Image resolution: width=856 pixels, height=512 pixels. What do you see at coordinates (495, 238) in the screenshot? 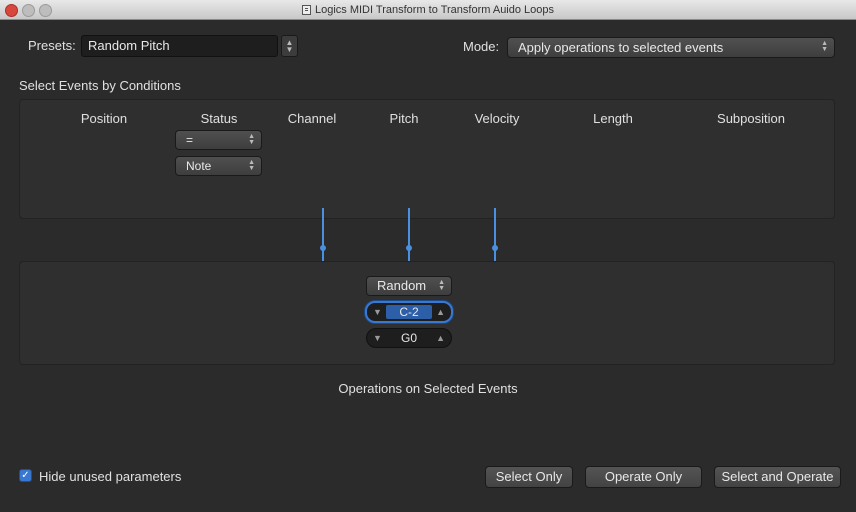
I see `connector-velocity` at bounding box center [495, 238].